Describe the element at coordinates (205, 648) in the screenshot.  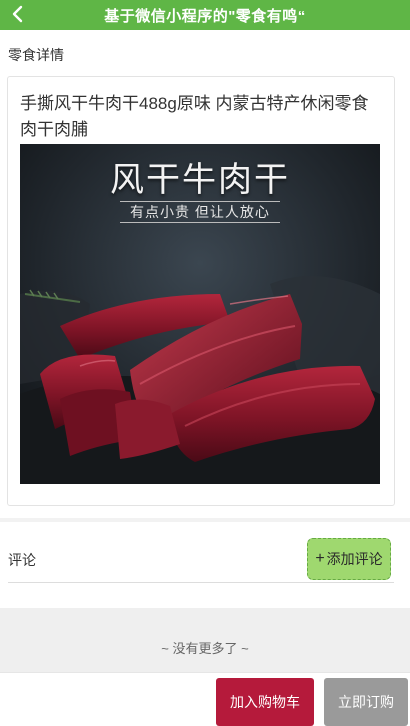
I see `no-more-text: ~ 没有更多了 ~` at that location.